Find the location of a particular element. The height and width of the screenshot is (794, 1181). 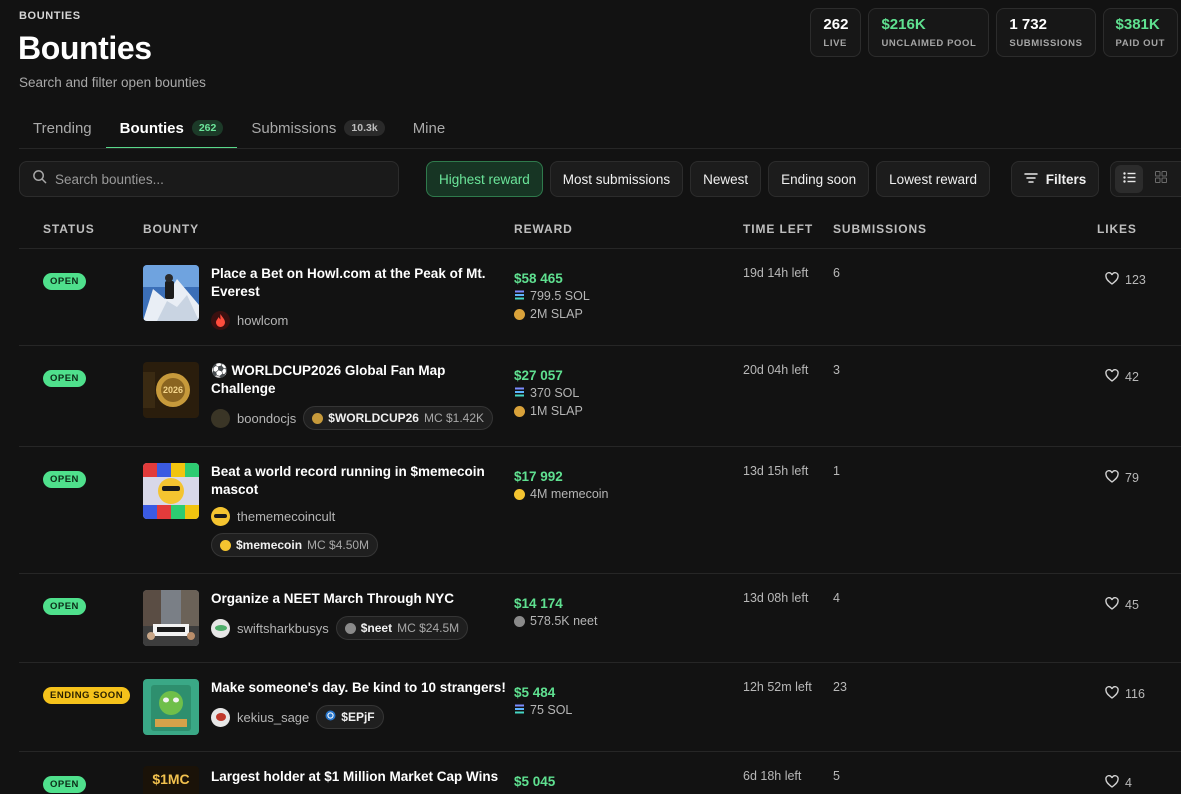

submissions-count: 1 is located at coordinates (836, 471).